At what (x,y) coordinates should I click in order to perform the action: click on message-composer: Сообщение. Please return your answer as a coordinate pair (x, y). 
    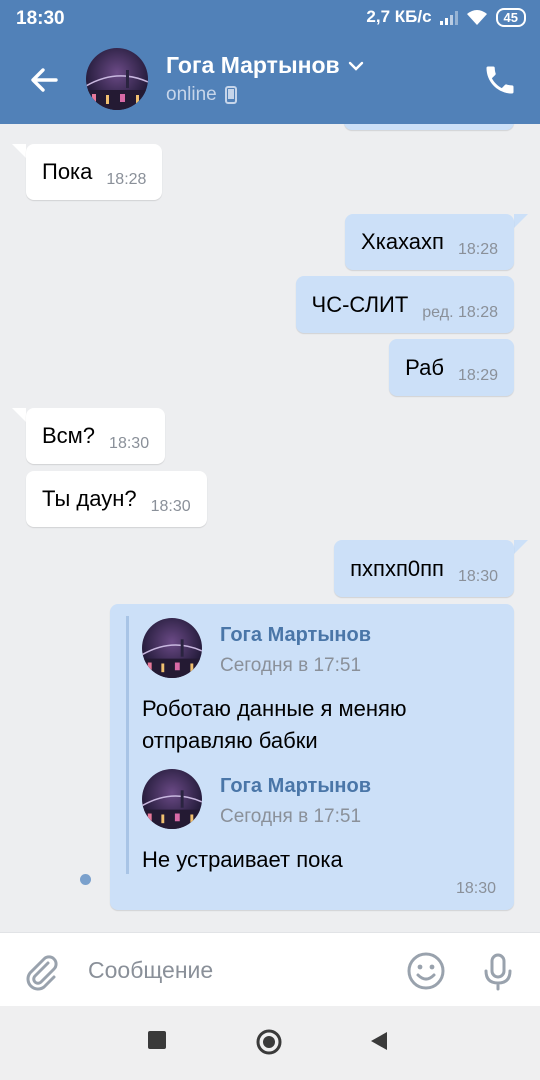
    Looking at the image, I should click on (270, 969).